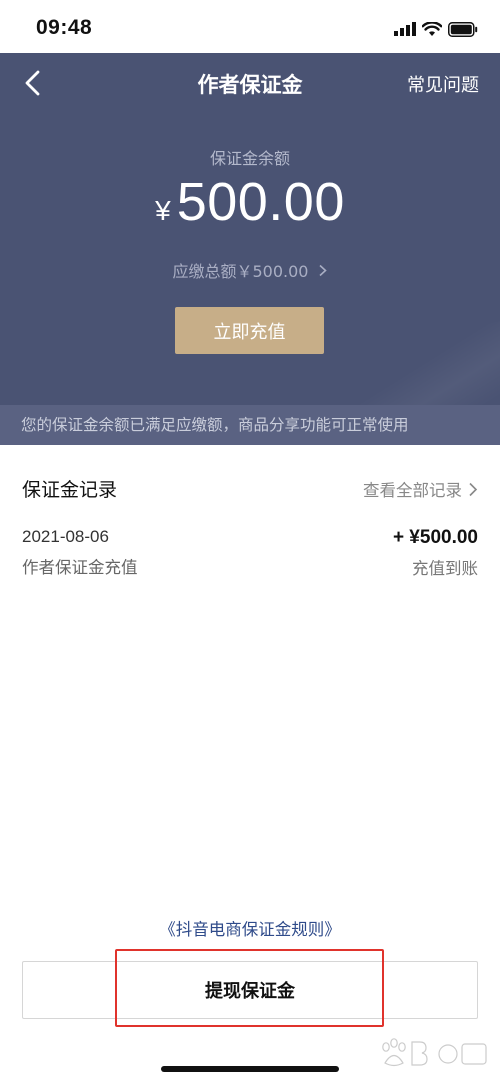 This screenshot has height=1082, width=500. What do you see at coordinates (443, 84) in the screenshot?
I see `faq-link: 常见问题` at bounding box center [443, 84].